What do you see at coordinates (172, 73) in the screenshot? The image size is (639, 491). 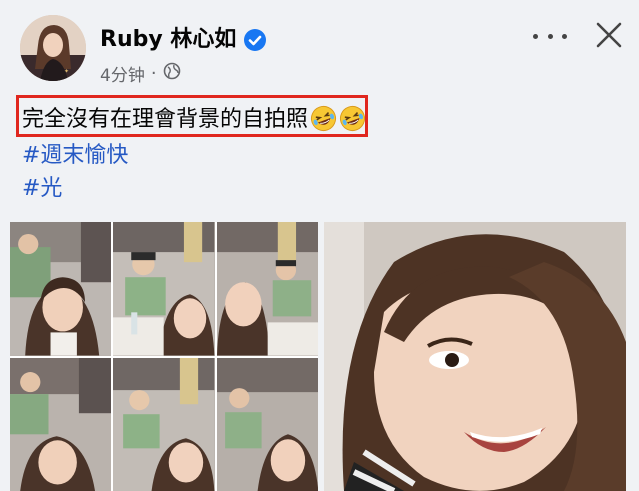 I see `globe-icon` at bounding box center [172, 73].